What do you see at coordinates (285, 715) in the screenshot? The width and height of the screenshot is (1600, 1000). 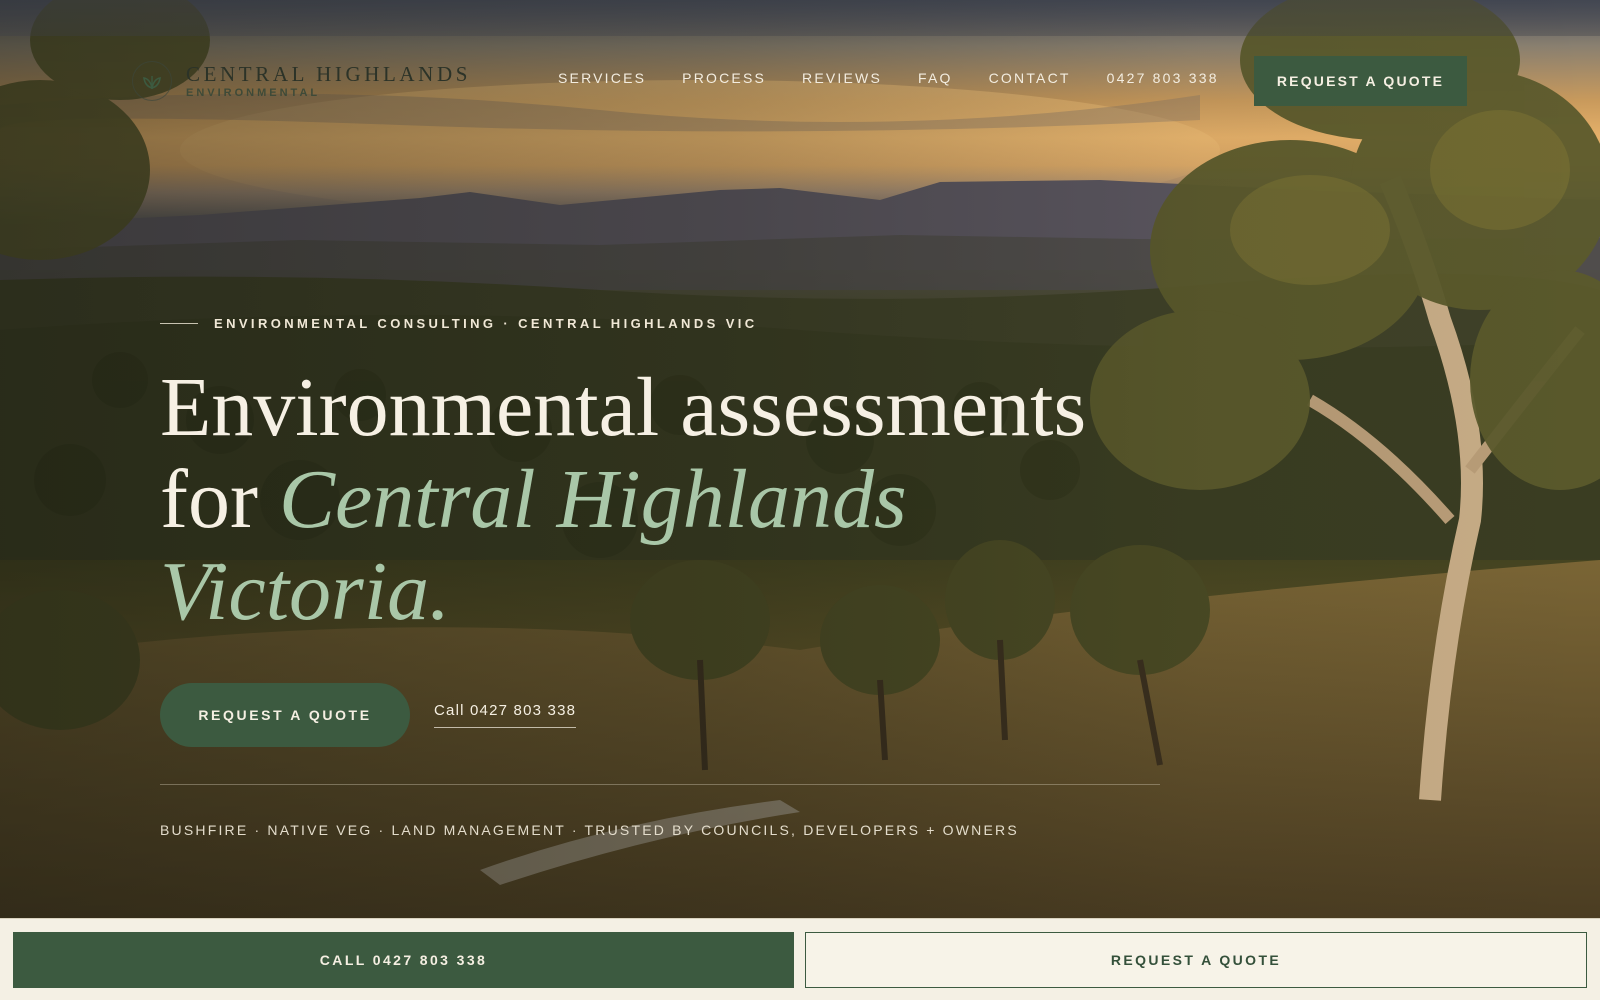 I see `hero-request-quote-button: REQUEST A QUOTE` at bounding box center [285, 715].